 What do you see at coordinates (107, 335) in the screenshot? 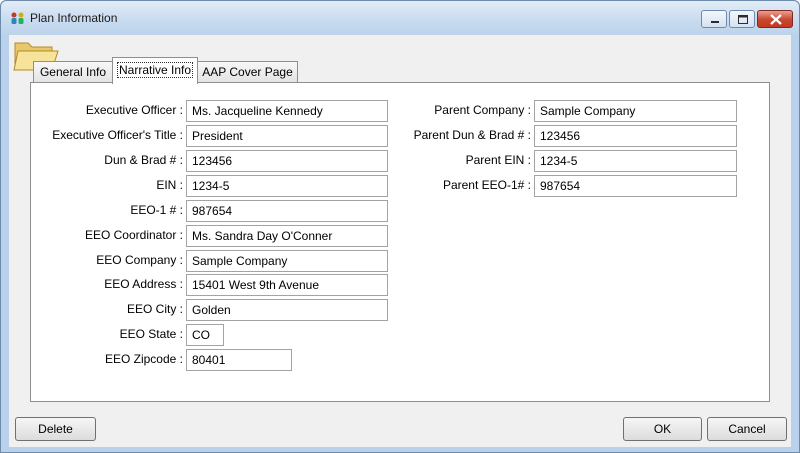
I see `eeo-state-row: EEO State :` at bounding box center [107, 335].